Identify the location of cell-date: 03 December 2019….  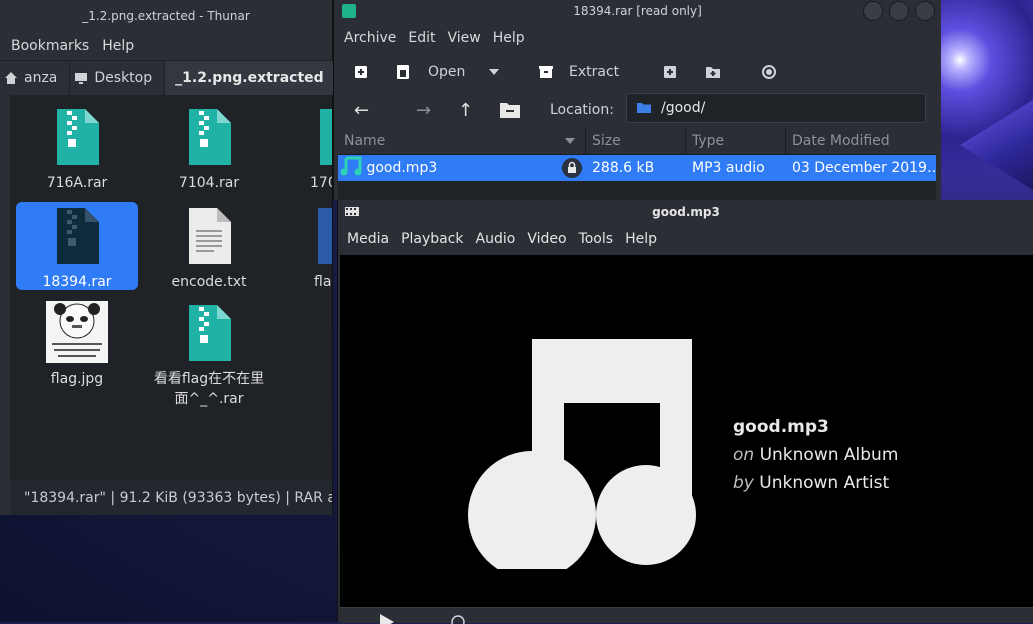
(864, 168).